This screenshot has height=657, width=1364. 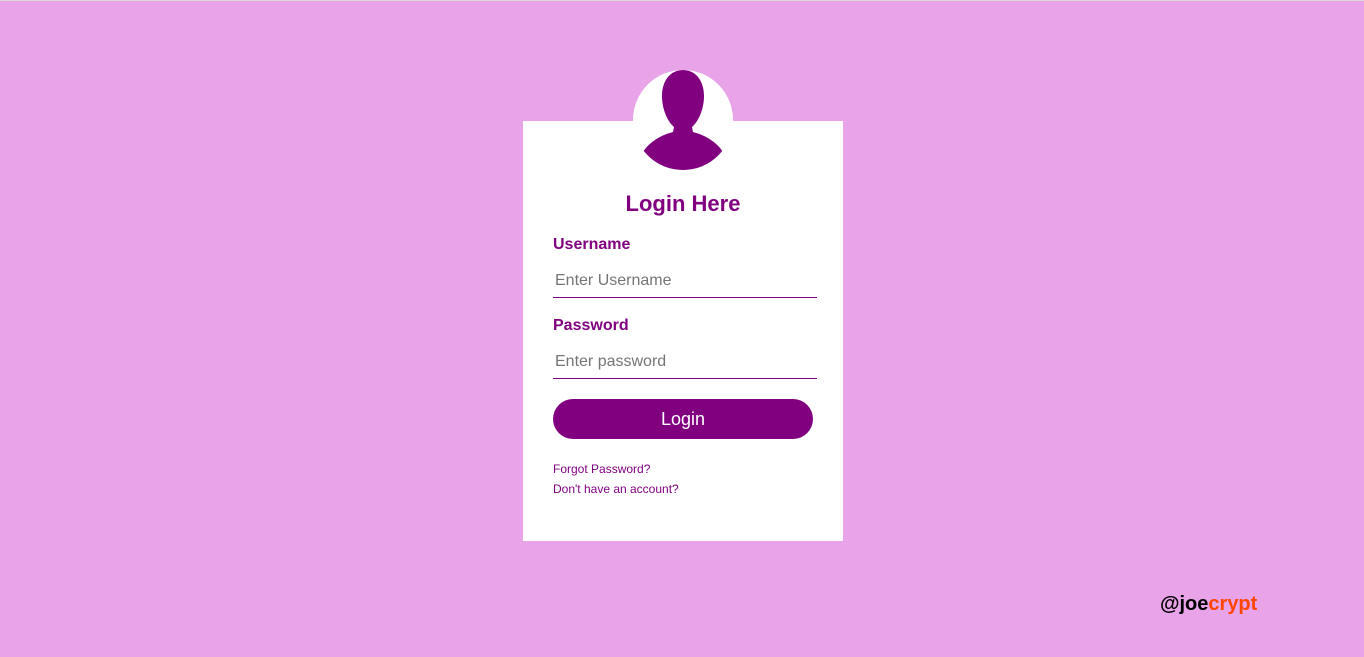 I want to click on username-input, so click(x=685, y=281).